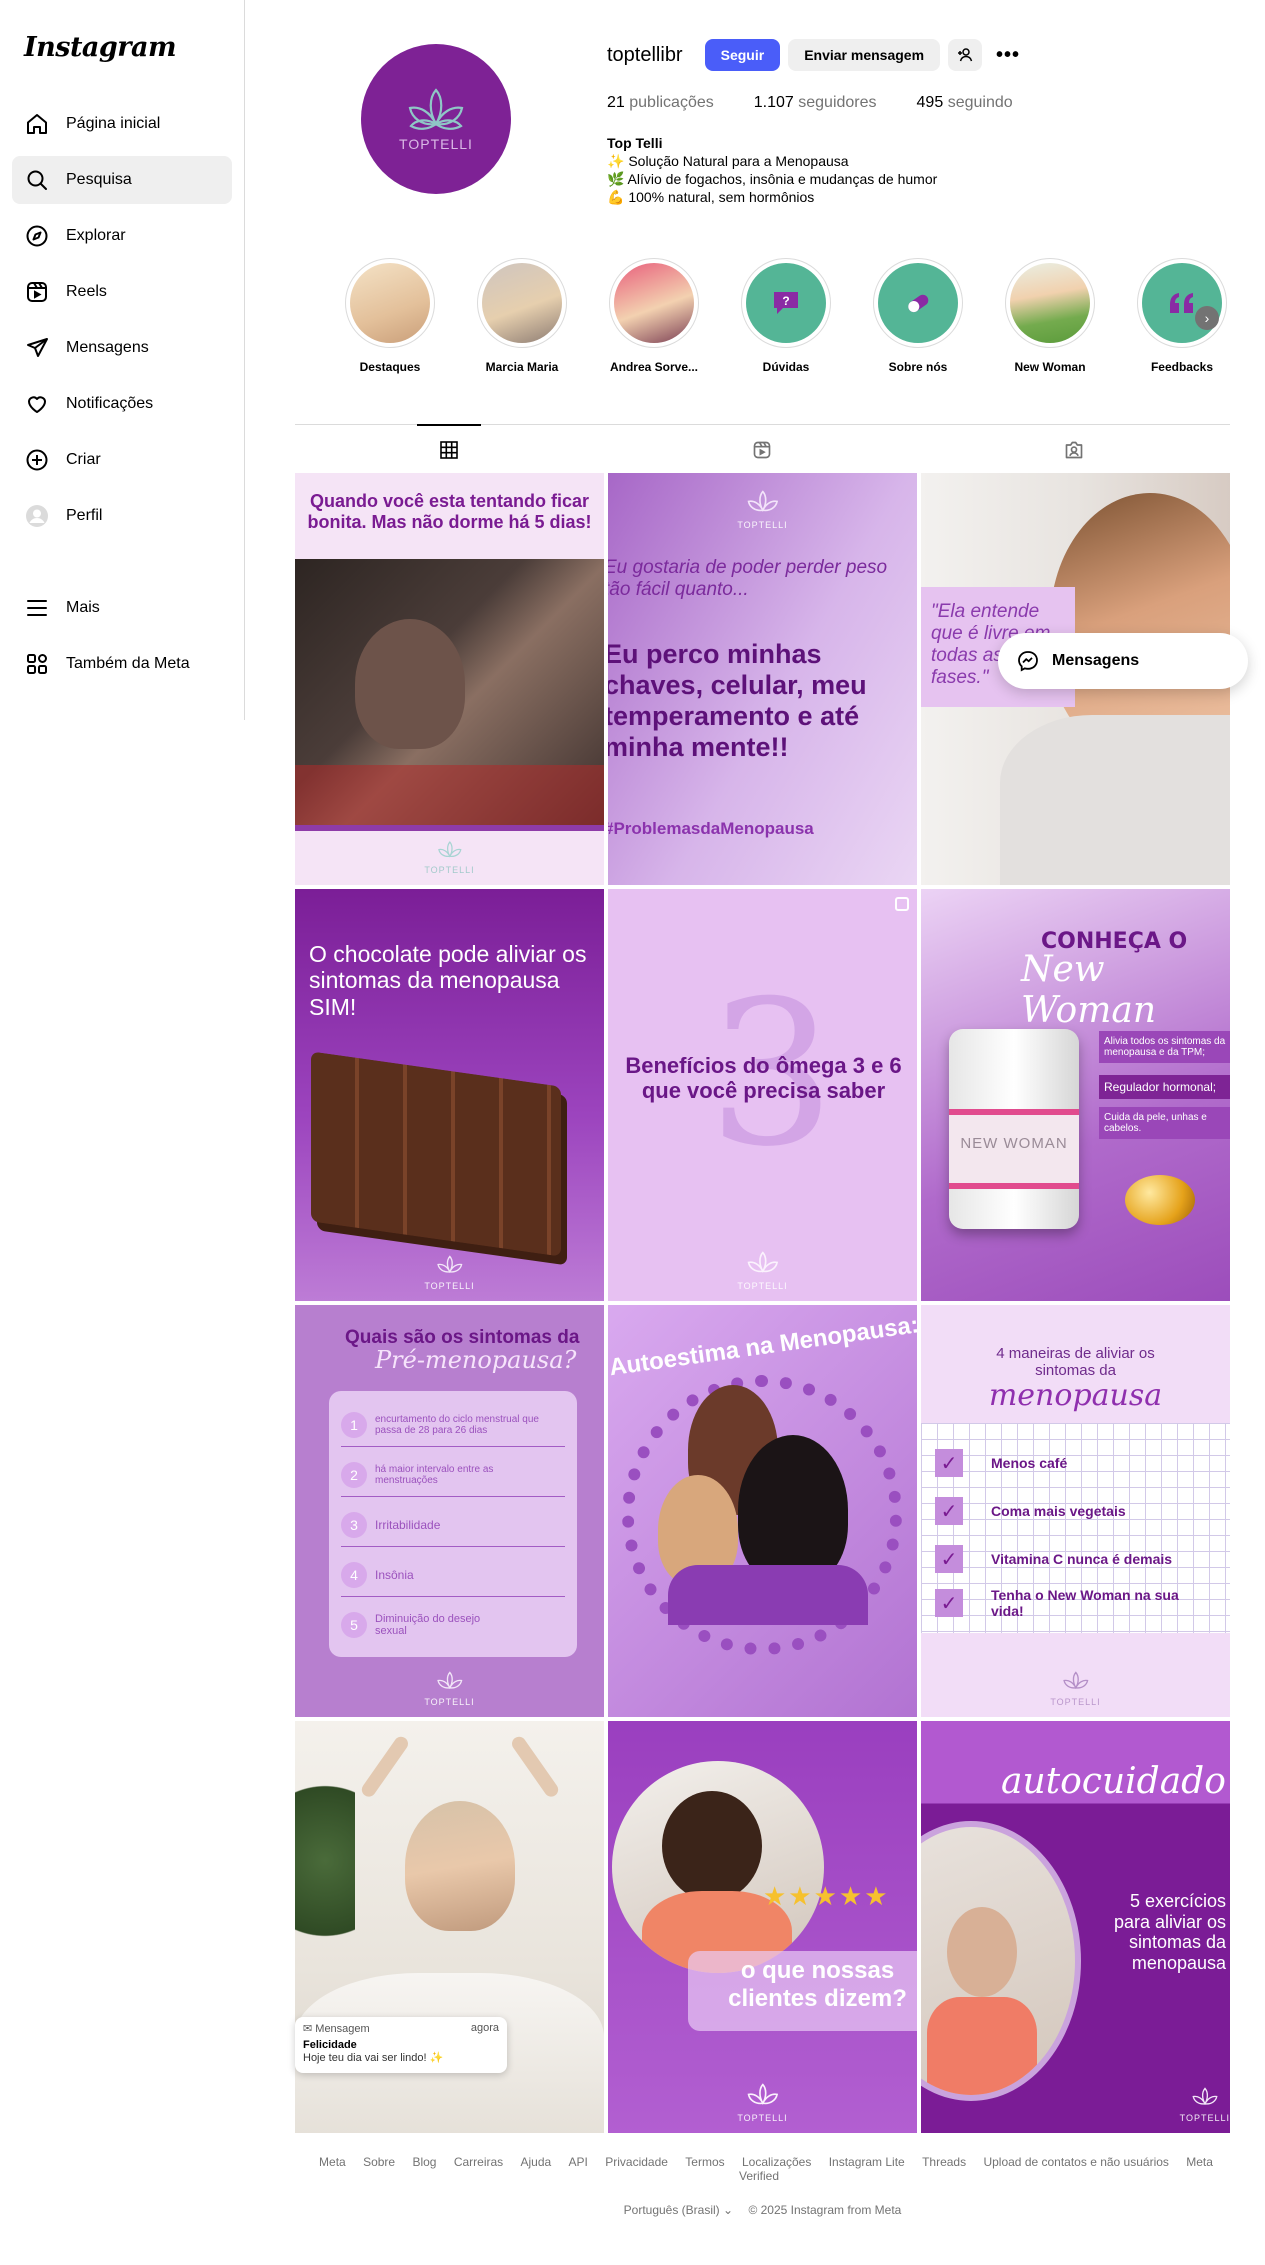  Describe the element at coordinates (522, 316) in the screenshot. I see `highlight-item: Marcia Maria` at that location.